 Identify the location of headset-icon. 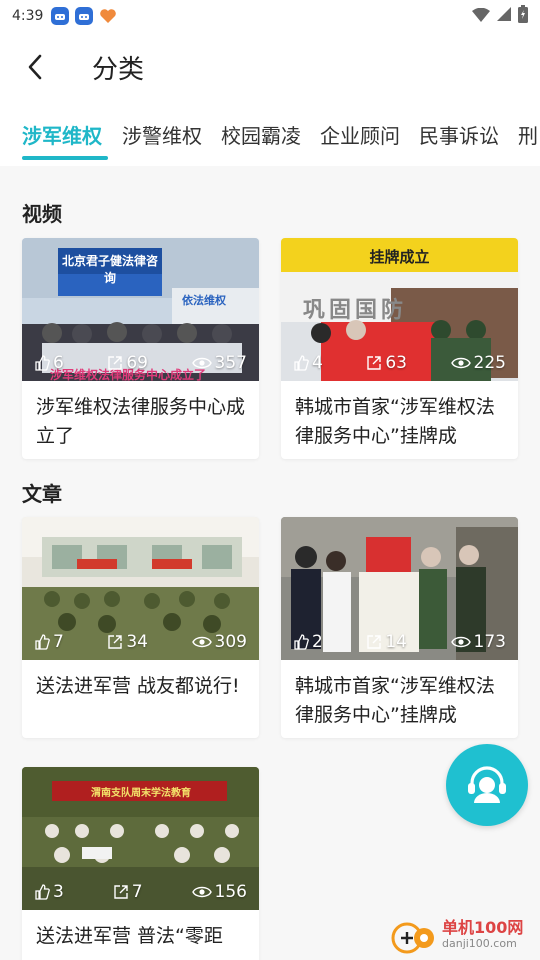
(487, 784).